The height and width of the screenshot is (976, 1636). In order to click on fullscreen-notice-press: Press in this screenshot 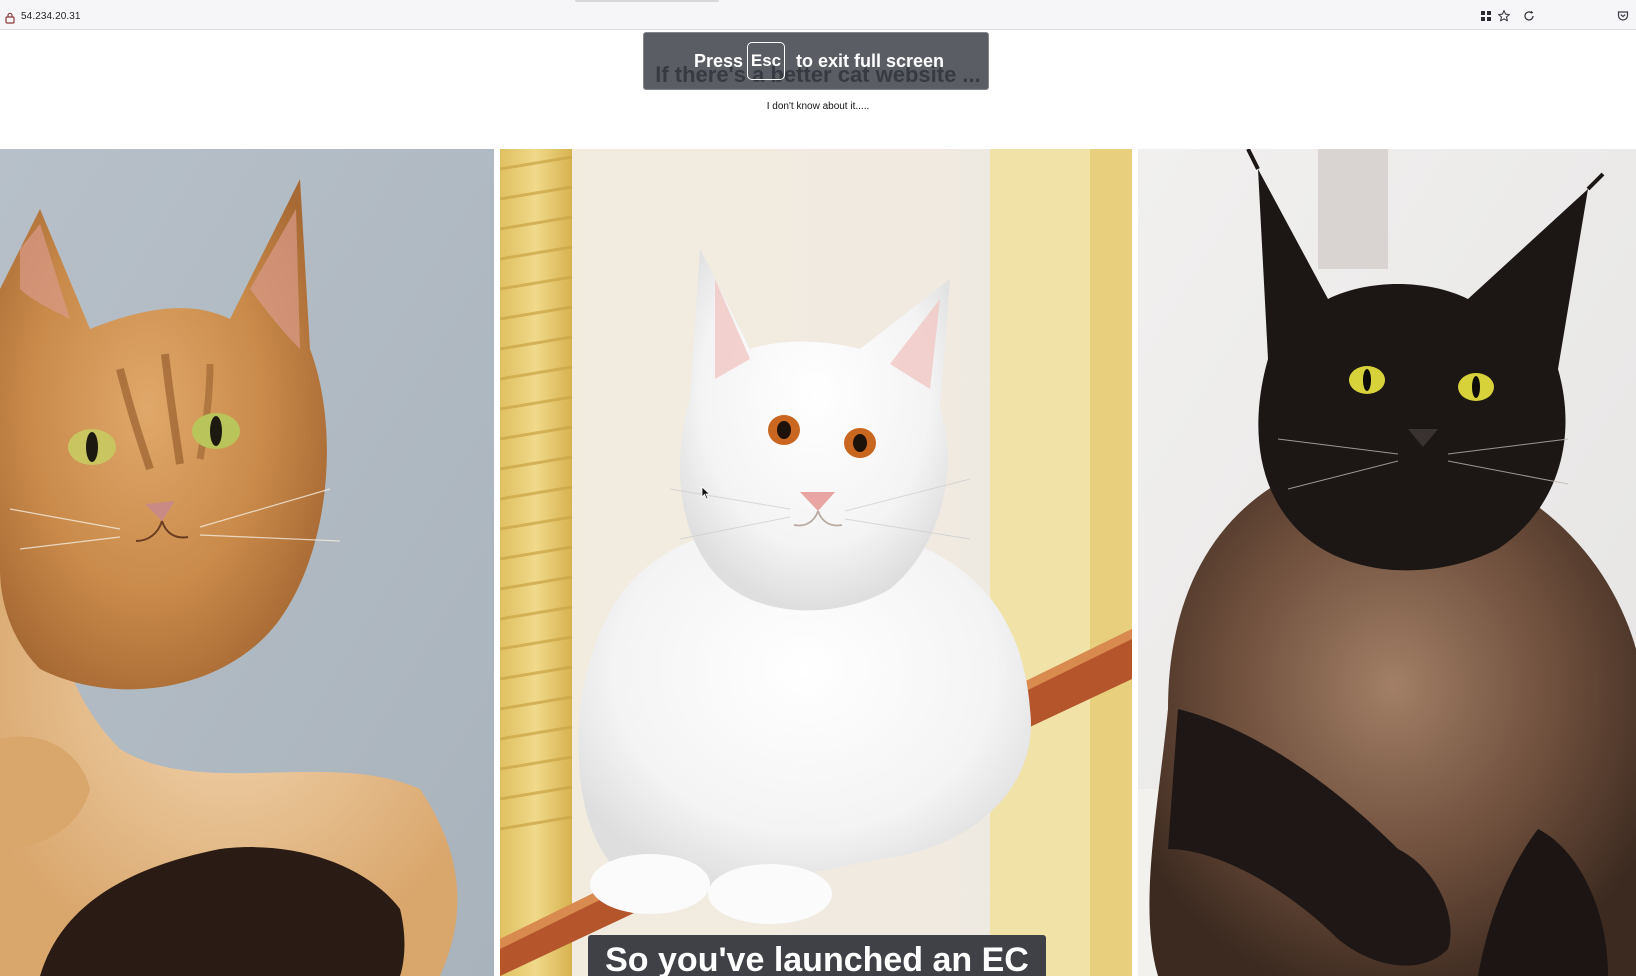, I will do `click(719, 61)`.